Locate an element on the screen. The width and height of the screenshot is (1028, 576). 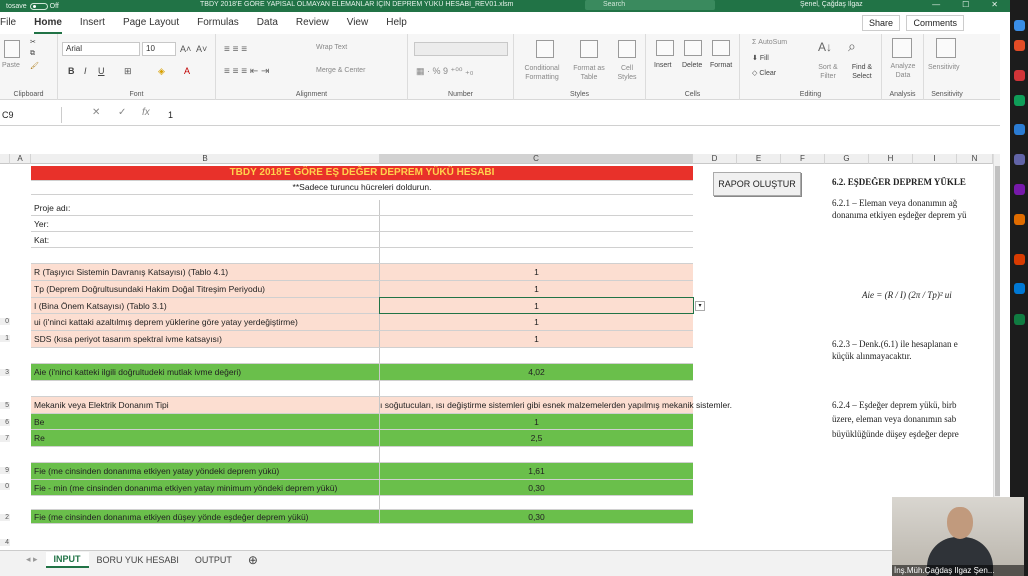
re-value: 2,5 is located at coordinates (536, 438).